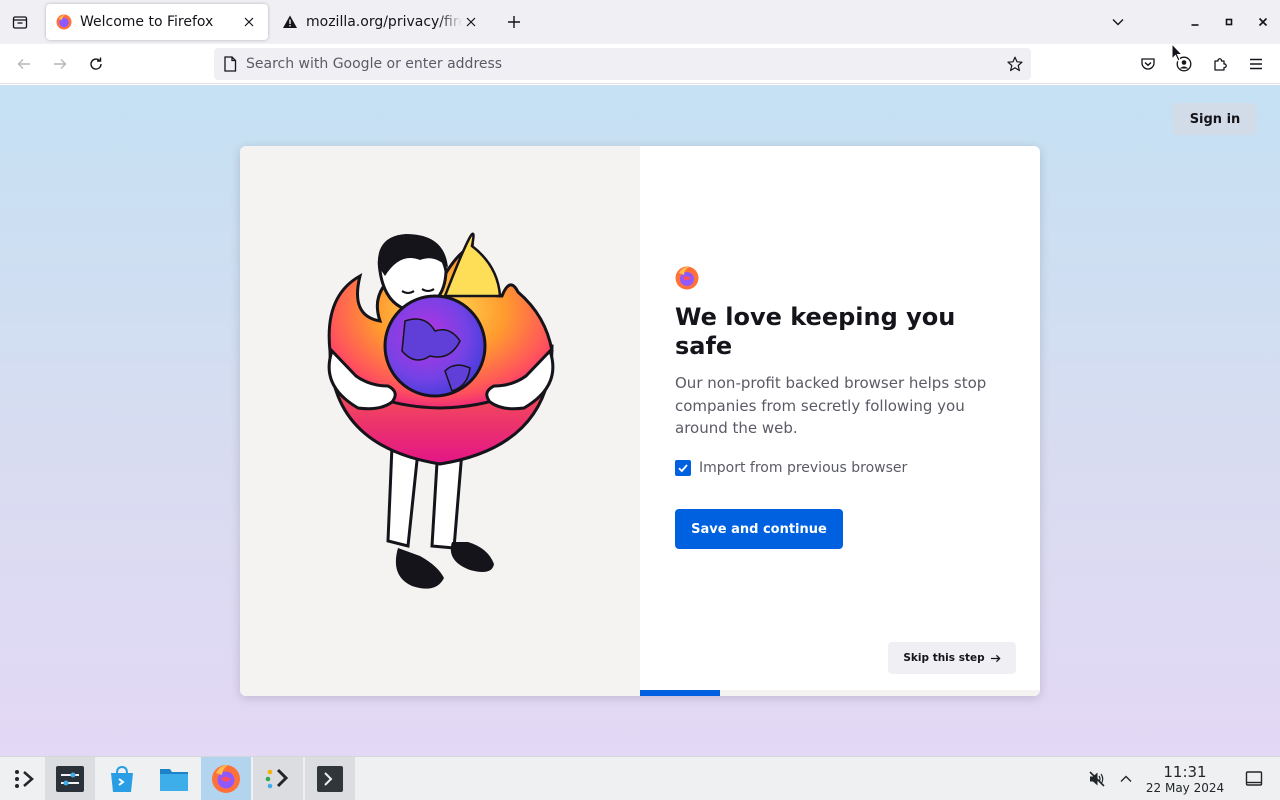 This screenshot has height=800, width=1280. What do you see at coordinates (441, 410) in the screenshot?
I see `person-hugging-globe-illustration` at bounding box center [441, 410].